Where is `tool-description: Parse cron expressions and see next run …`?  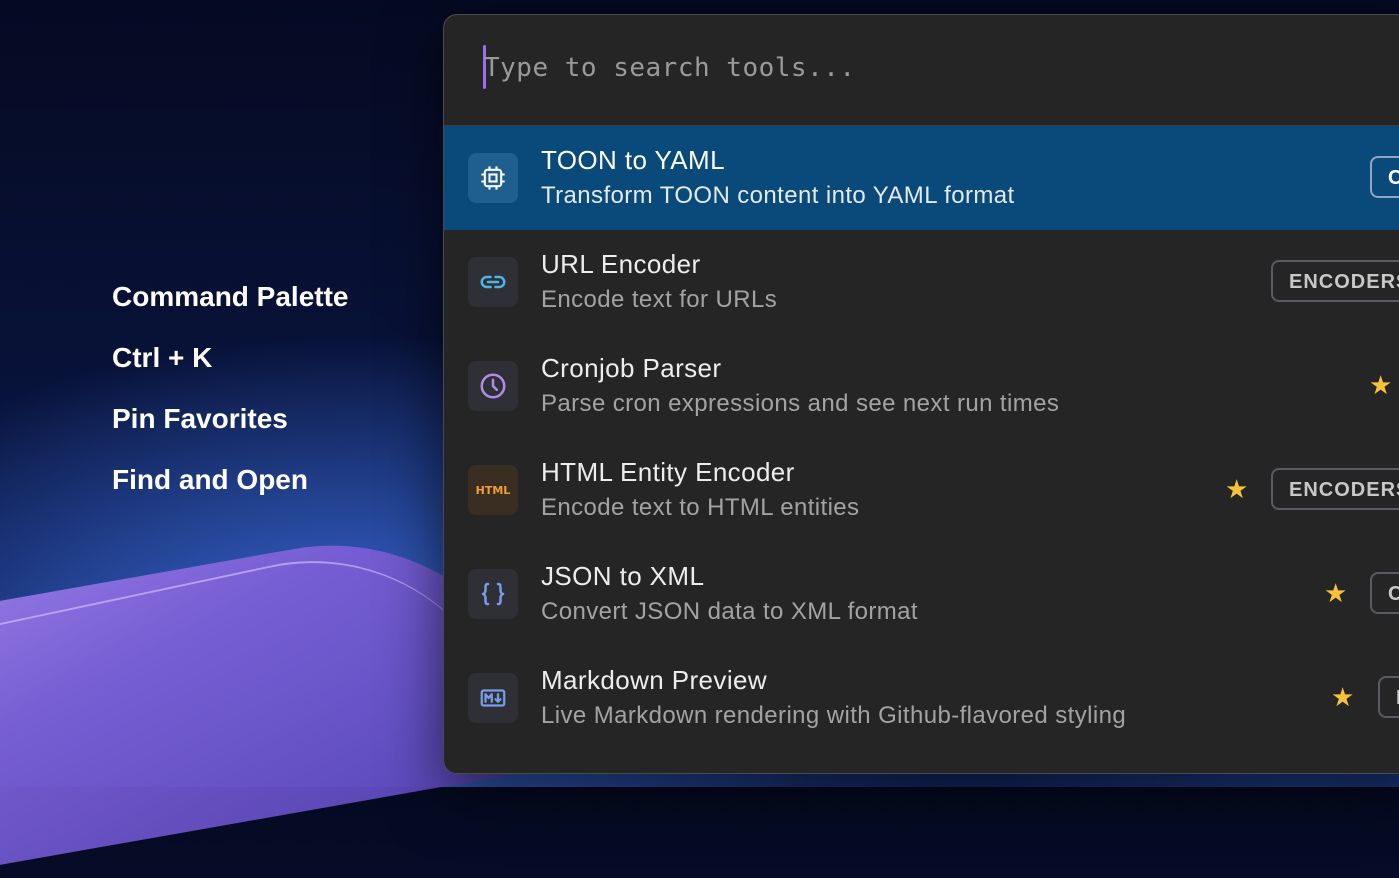 tool-description: Parse cron expressions and see next run … is located at coordinates (800, 403).